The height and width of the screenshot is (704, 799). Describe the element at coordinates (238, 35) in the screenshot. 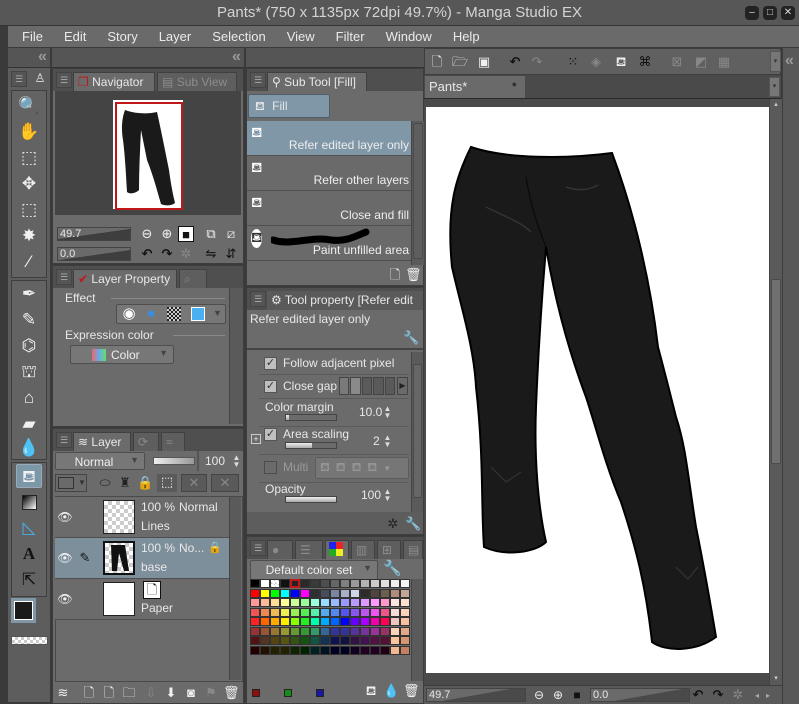

I see `menu-selection: Selection` at that location.